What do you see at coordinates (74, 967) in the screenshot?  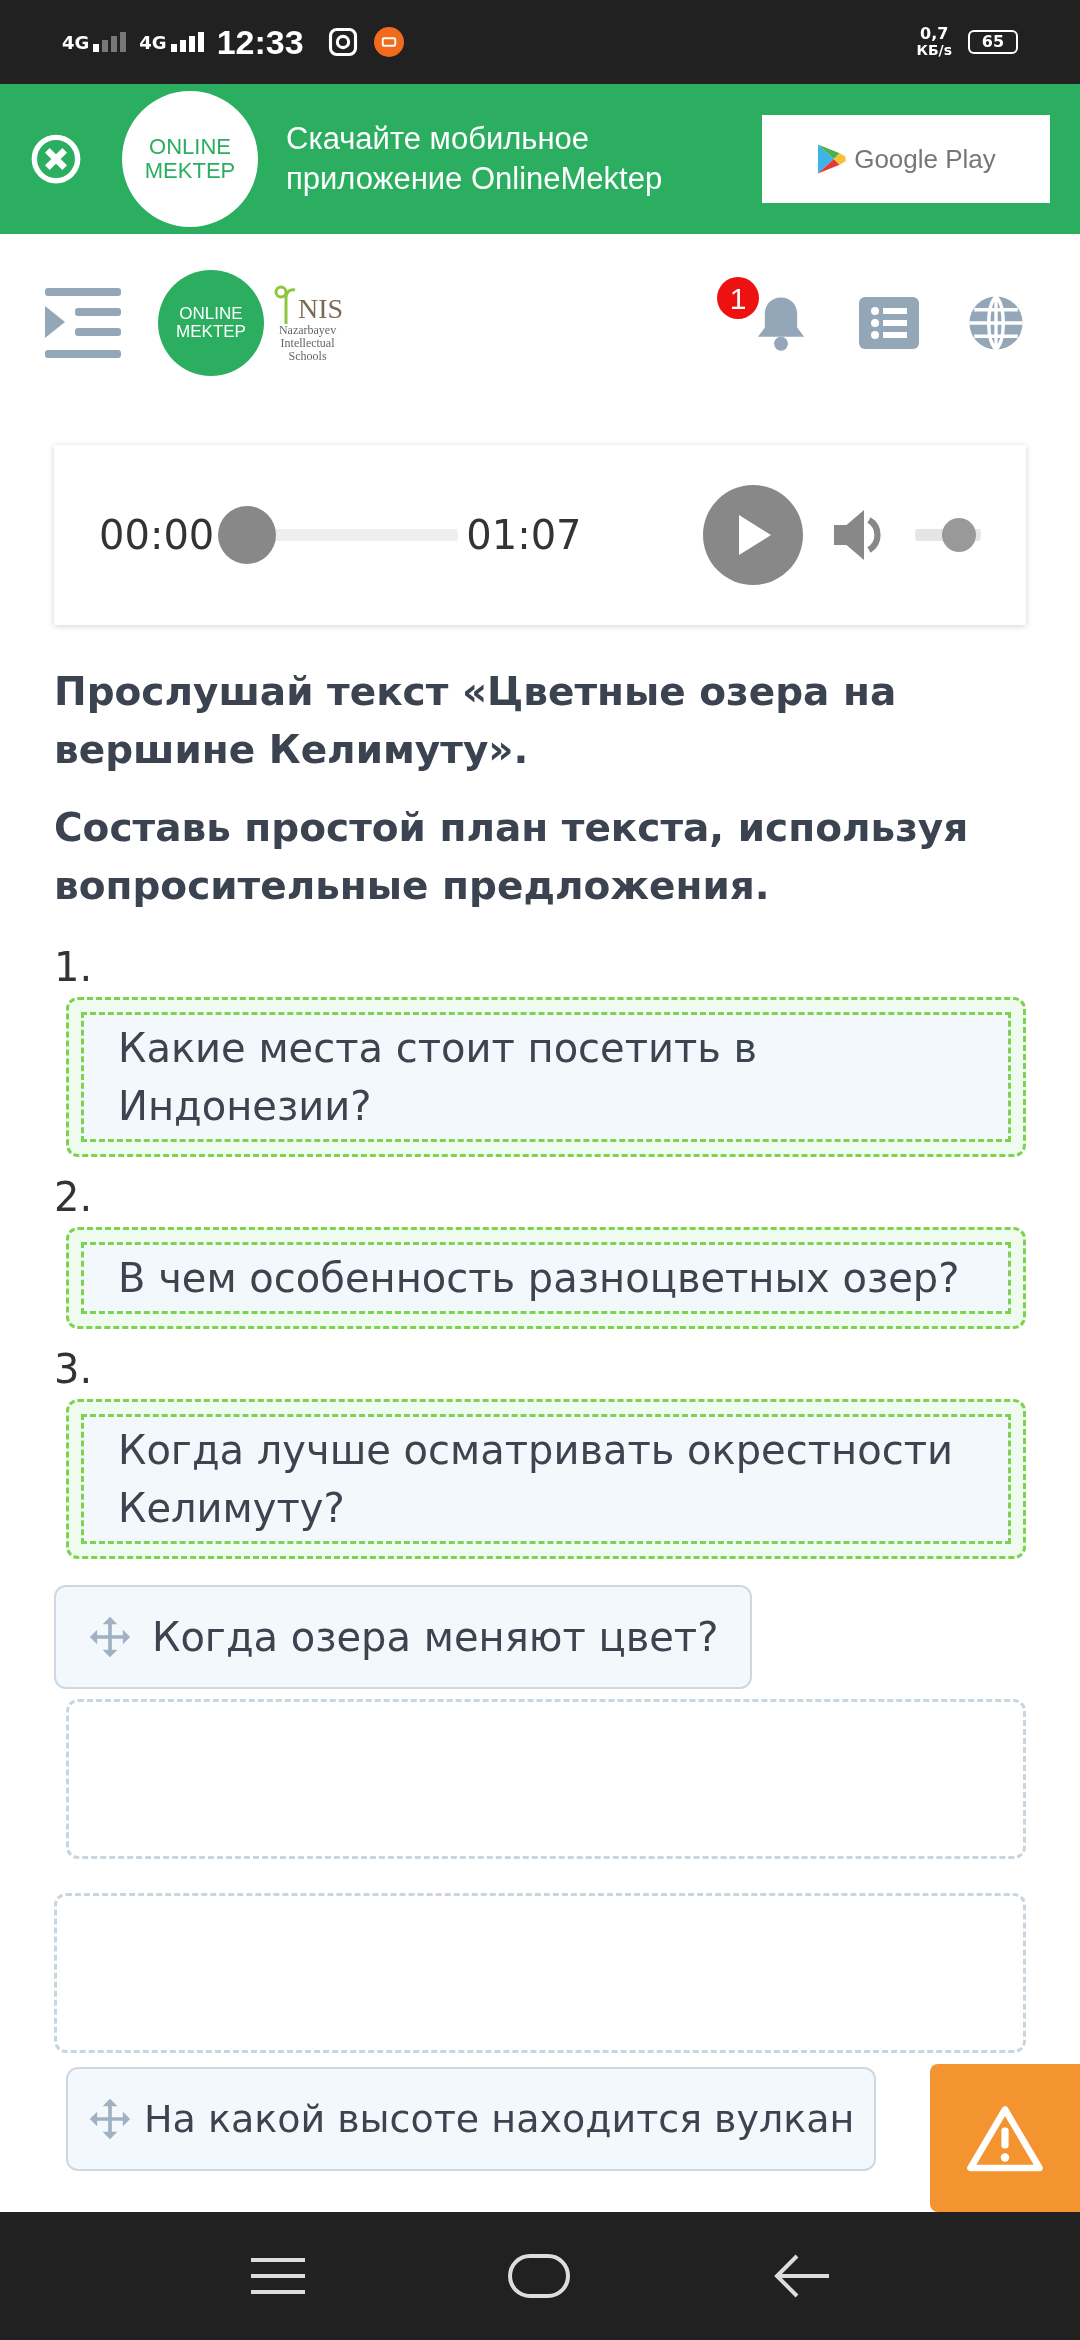 I see `answer-number: 1.` at bounding box center [74, 967].